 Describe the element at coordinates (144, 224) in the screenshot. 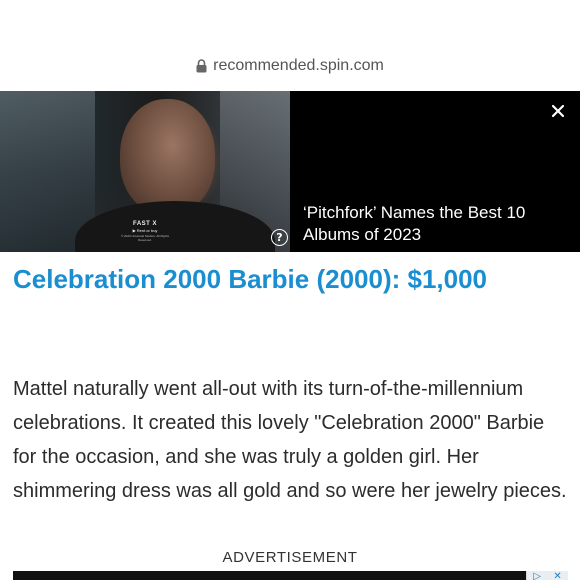

I see `caption-title: FAST X` at that location.